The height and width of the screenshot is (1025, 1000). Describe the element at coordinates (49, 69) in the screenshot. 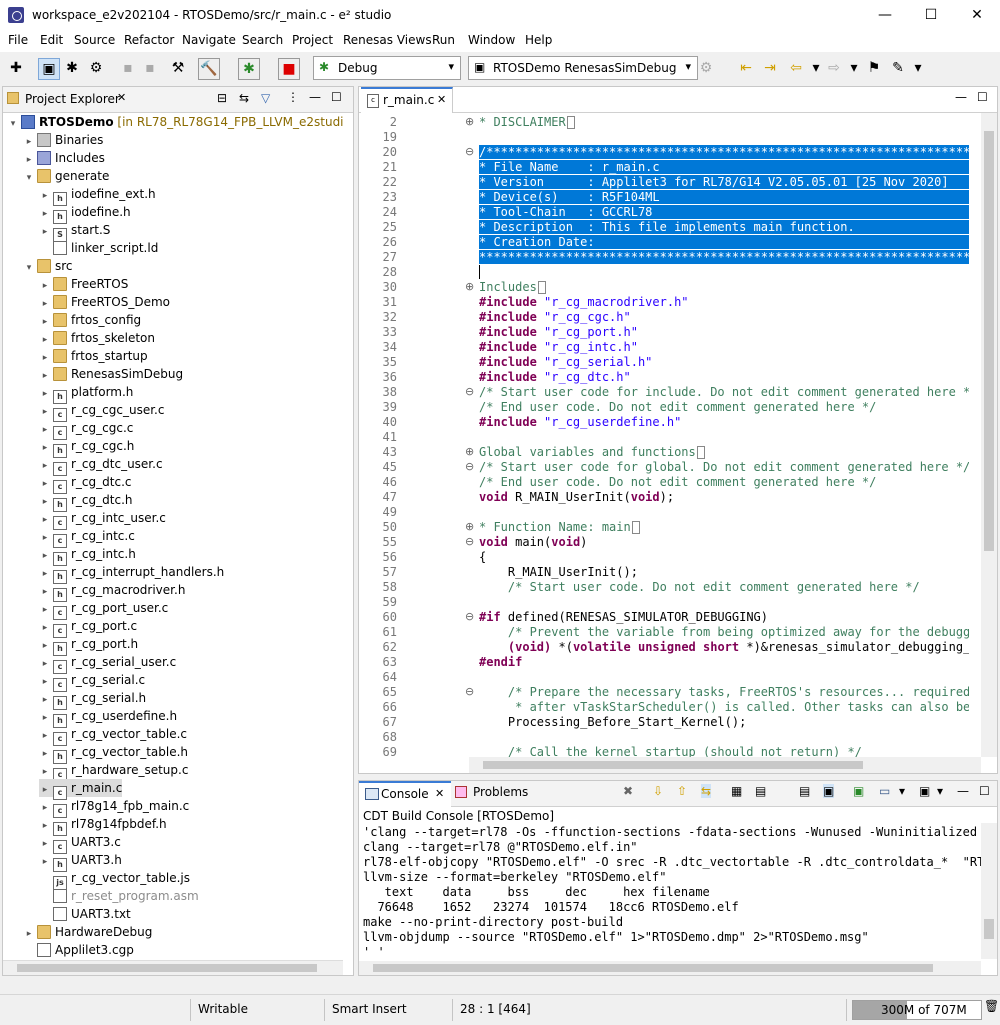

I see `c-perspective-icon: ▣` at that location.